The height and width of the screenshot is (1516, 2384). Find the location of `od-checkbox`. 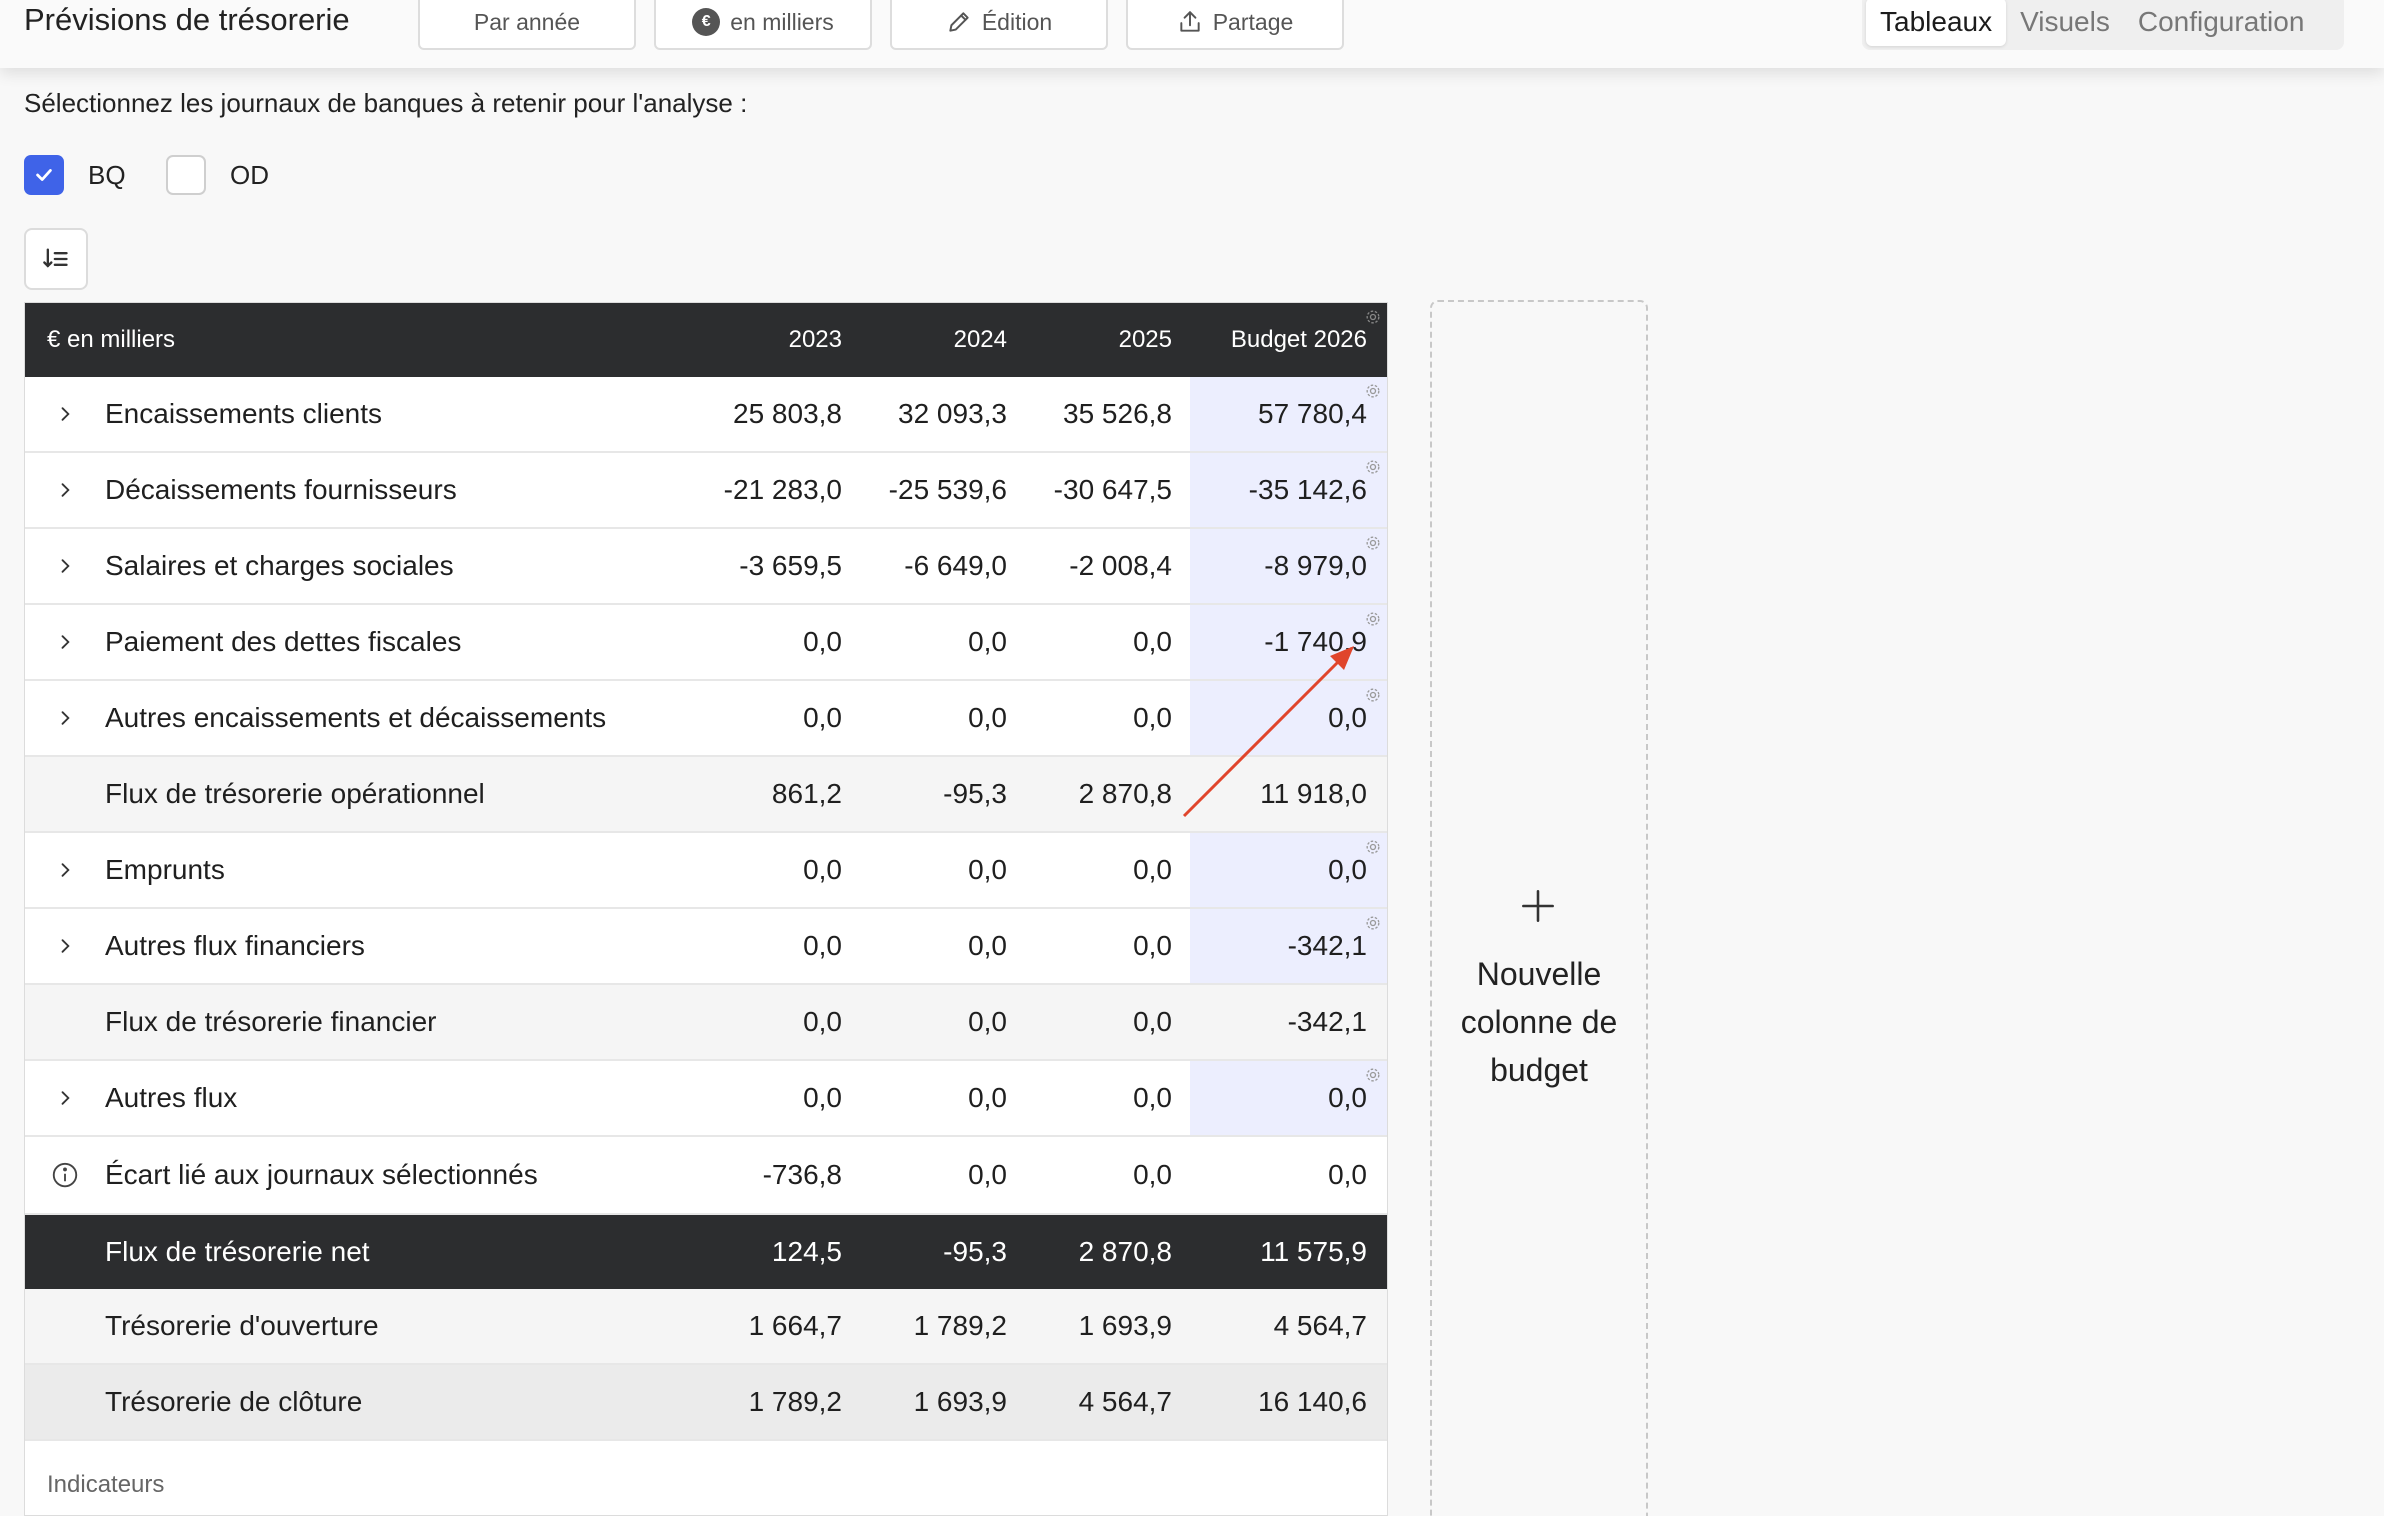

od-checkbox is located at coordinates (186, 175).